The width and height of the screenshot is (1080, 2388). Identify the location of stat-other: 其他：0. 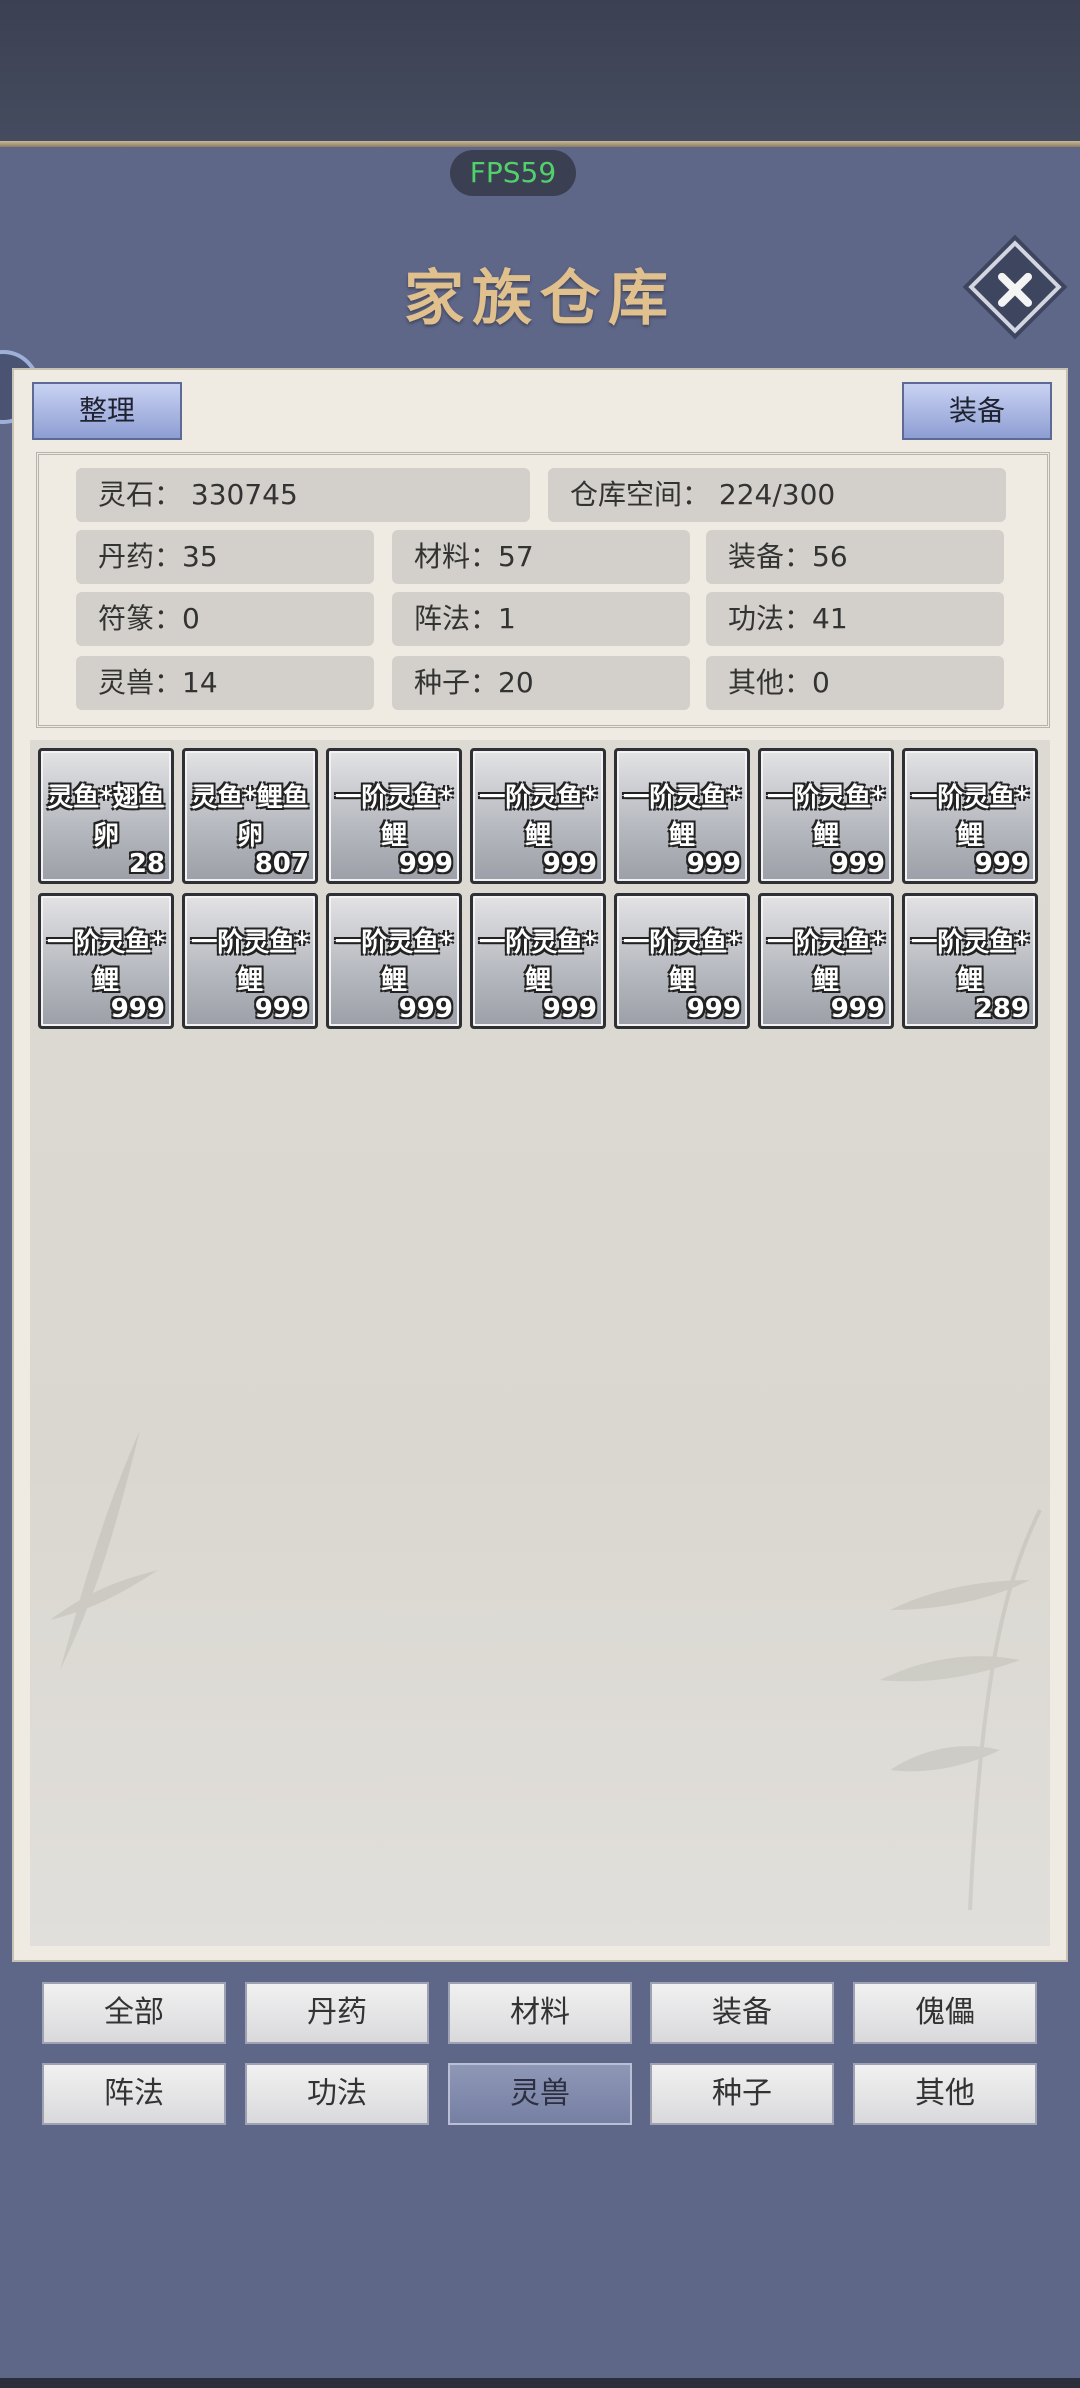
(855, 683).